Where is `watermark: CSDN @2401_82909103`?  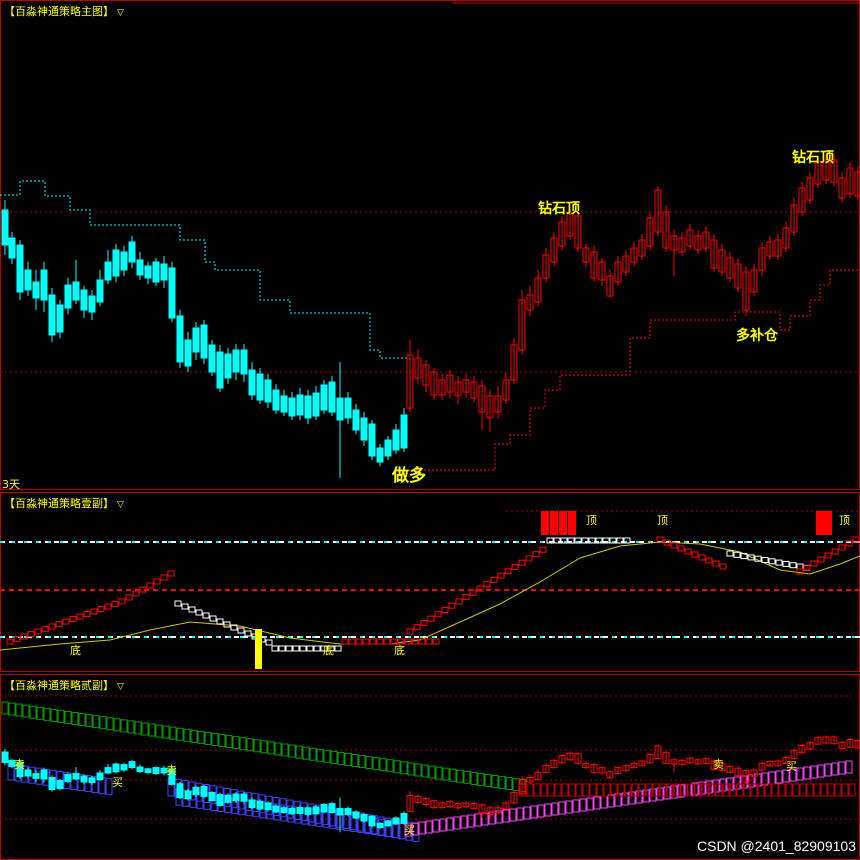 watermark: CSDN @2401_82909103 is located at coordinates (776, 846).